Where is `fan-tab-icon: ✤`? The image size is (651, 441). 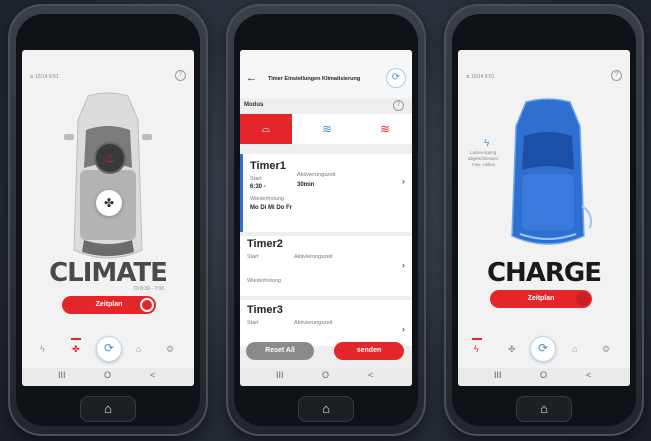 fan-tab-icon: ✤ is located at coordinates (76, 349).